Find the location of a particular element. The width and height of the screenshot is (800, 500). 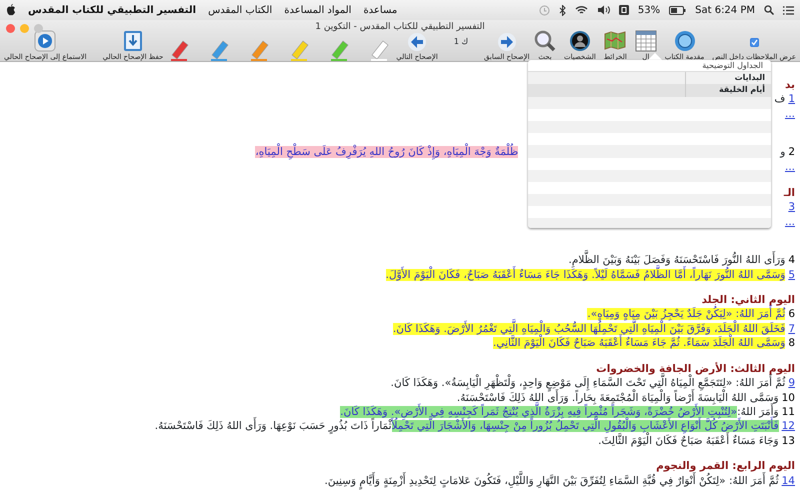

battery-percentage: 53% is located at coordinates (649, 11).